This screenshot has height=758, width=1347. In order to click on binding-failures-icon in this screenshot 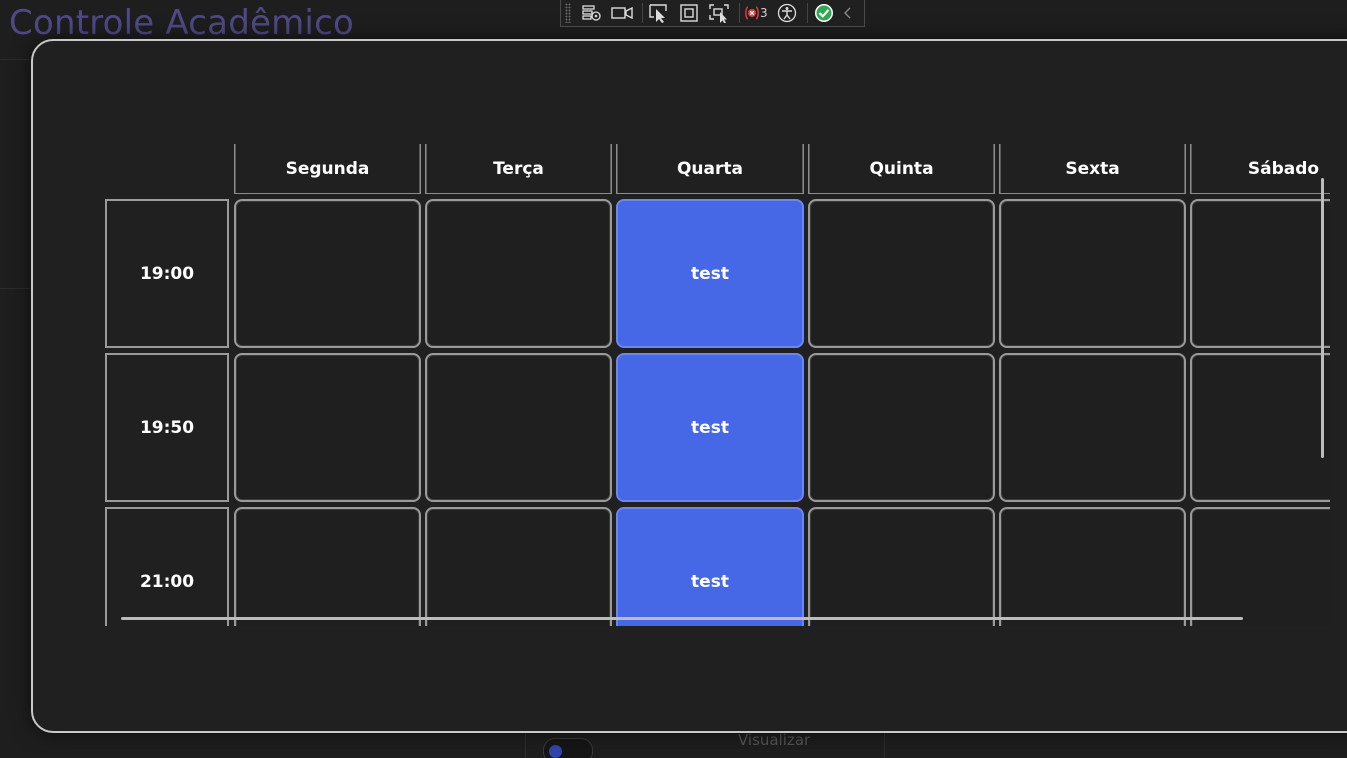, I will do `click(752, 13)`.